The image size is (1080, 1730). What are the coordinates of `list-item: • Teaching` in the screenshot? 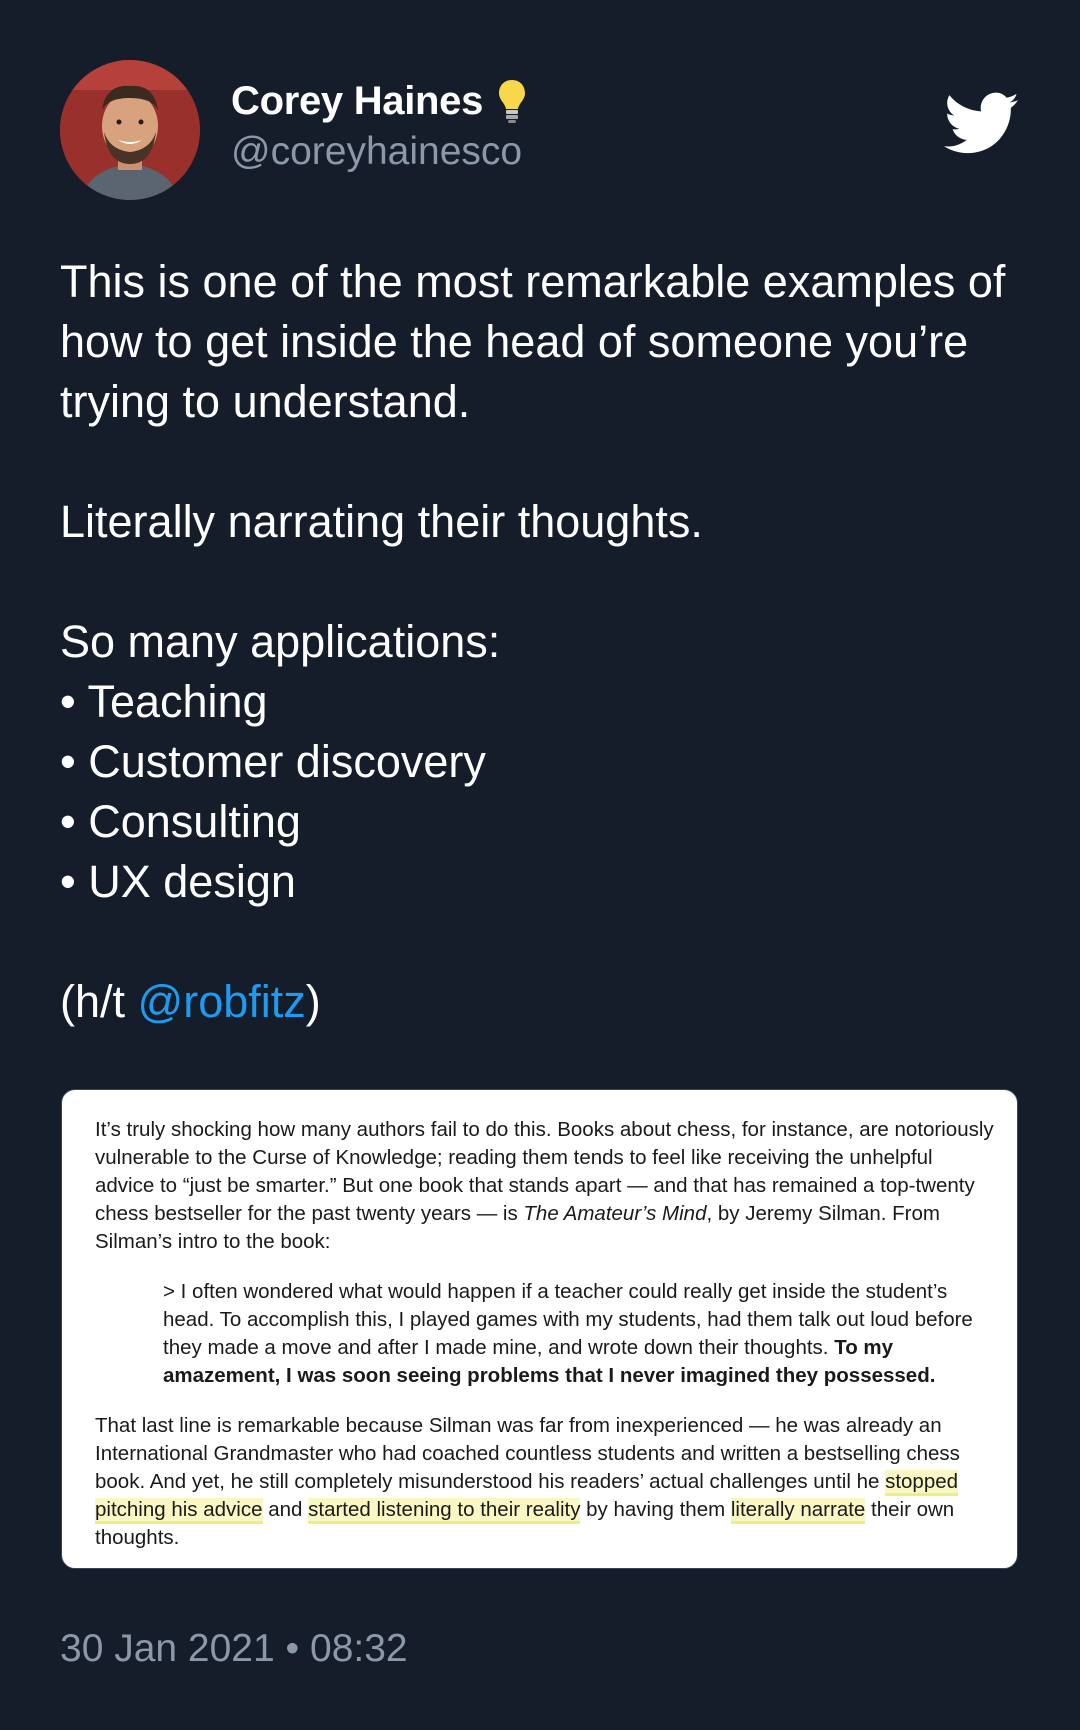 It's located at (164, 701).